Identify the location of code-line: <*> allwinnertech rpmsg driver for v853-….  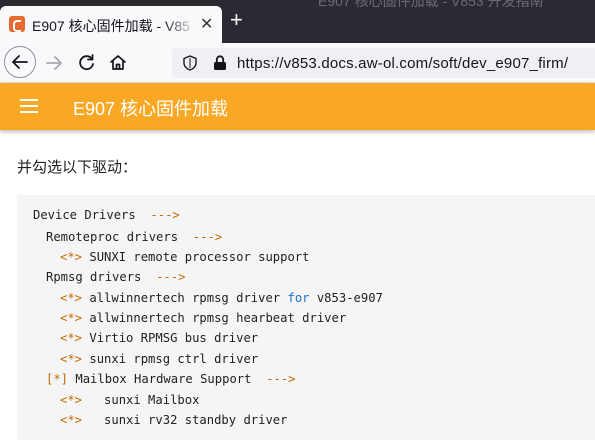
(221, 298).